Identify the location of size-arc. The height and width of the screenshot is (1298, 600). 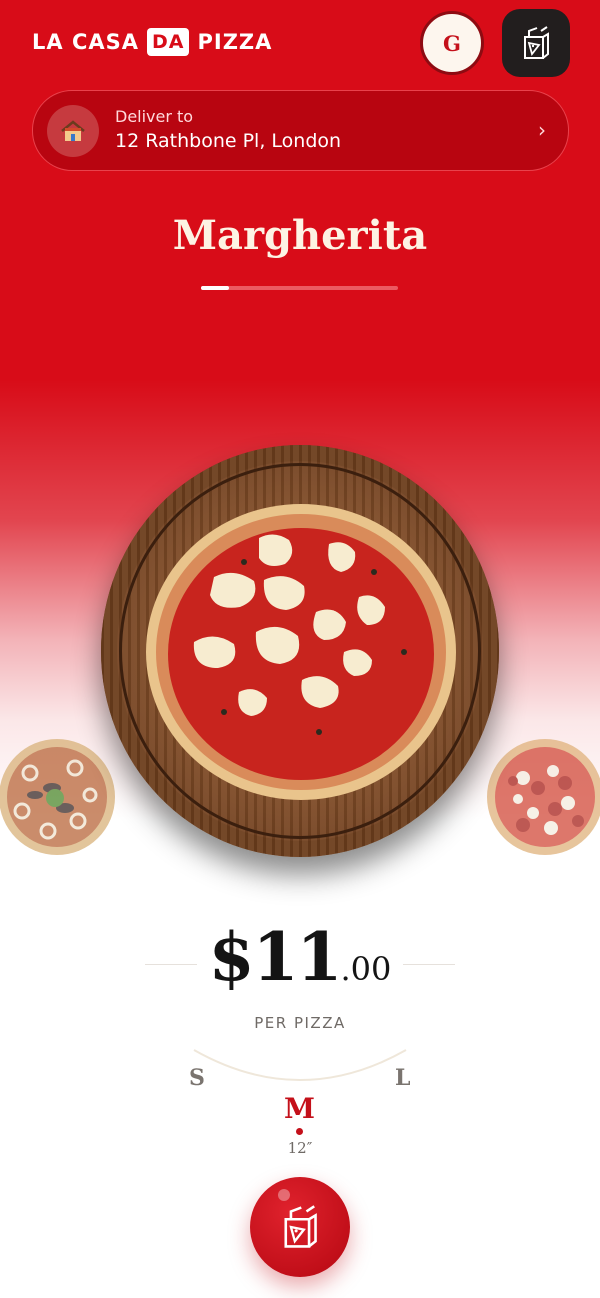
(300, 1065).